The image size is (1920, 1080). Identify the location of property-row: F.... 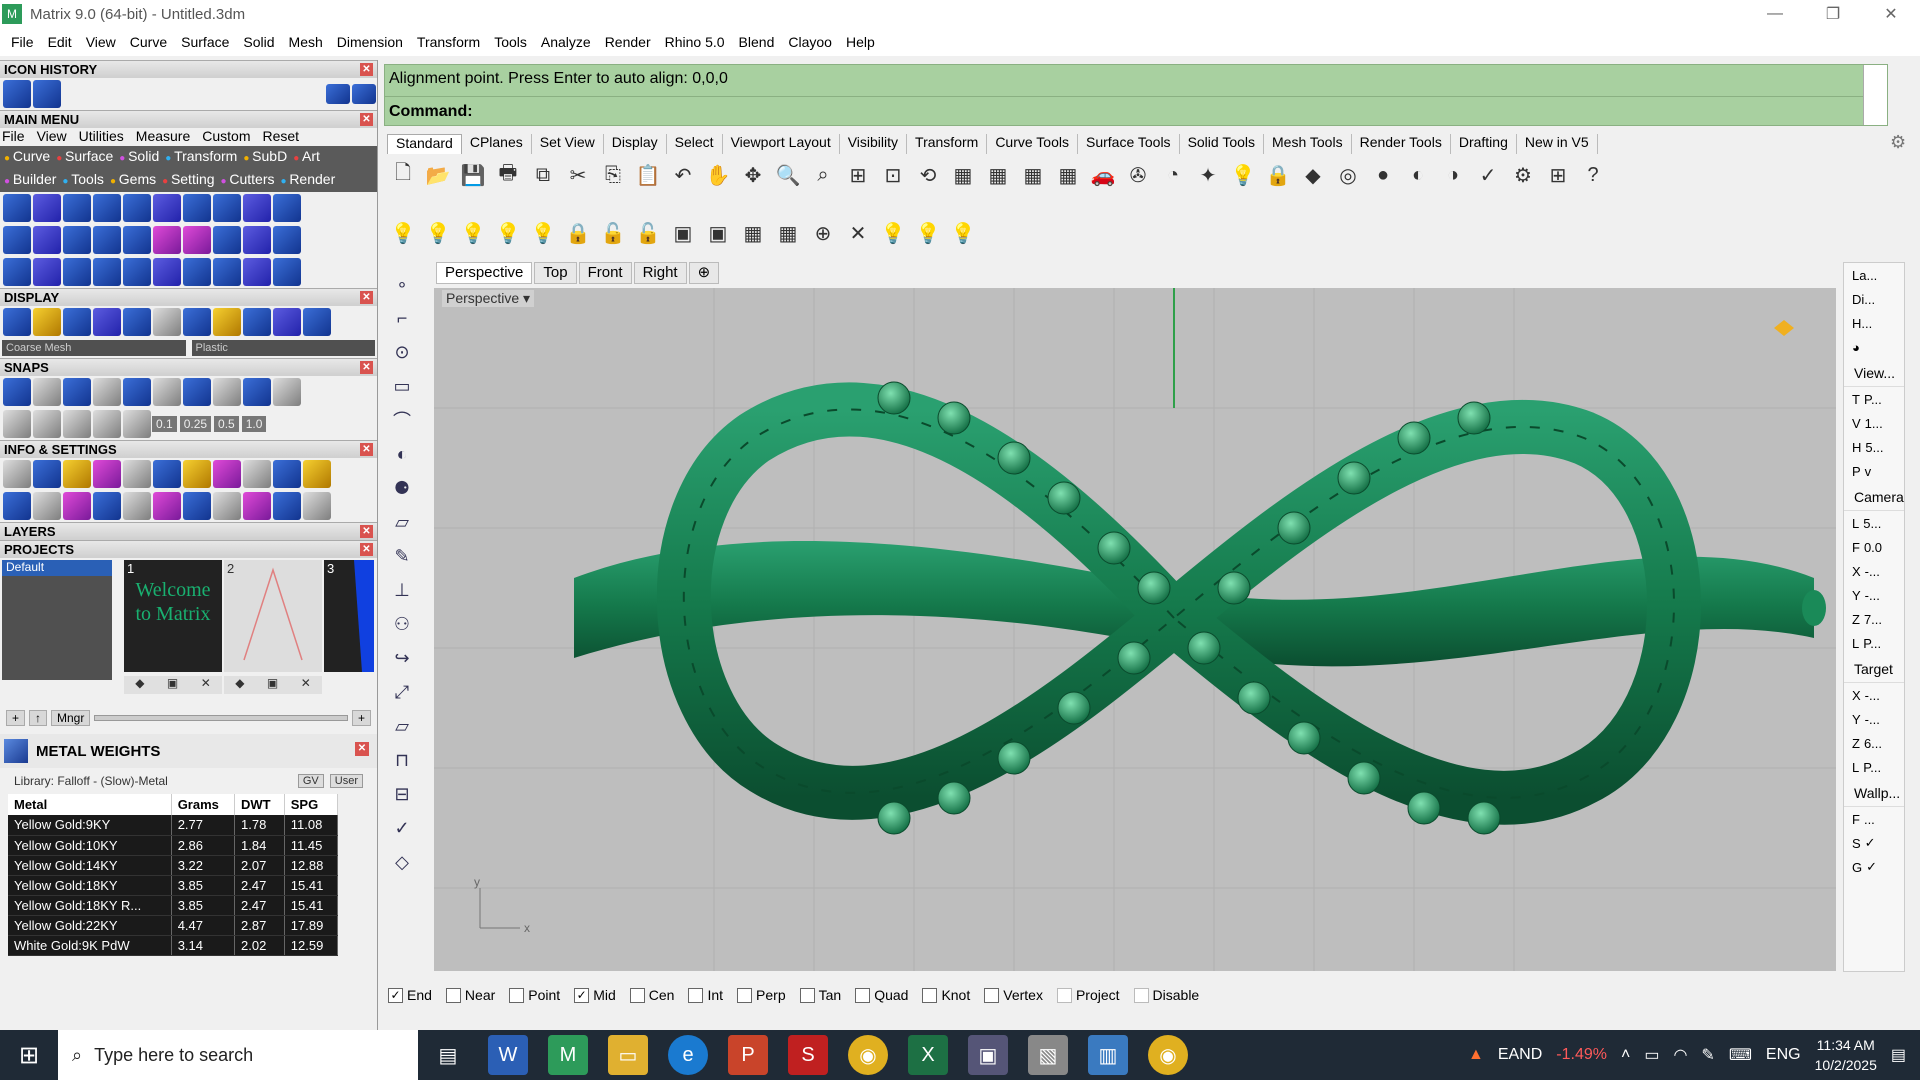
(1874, 819).